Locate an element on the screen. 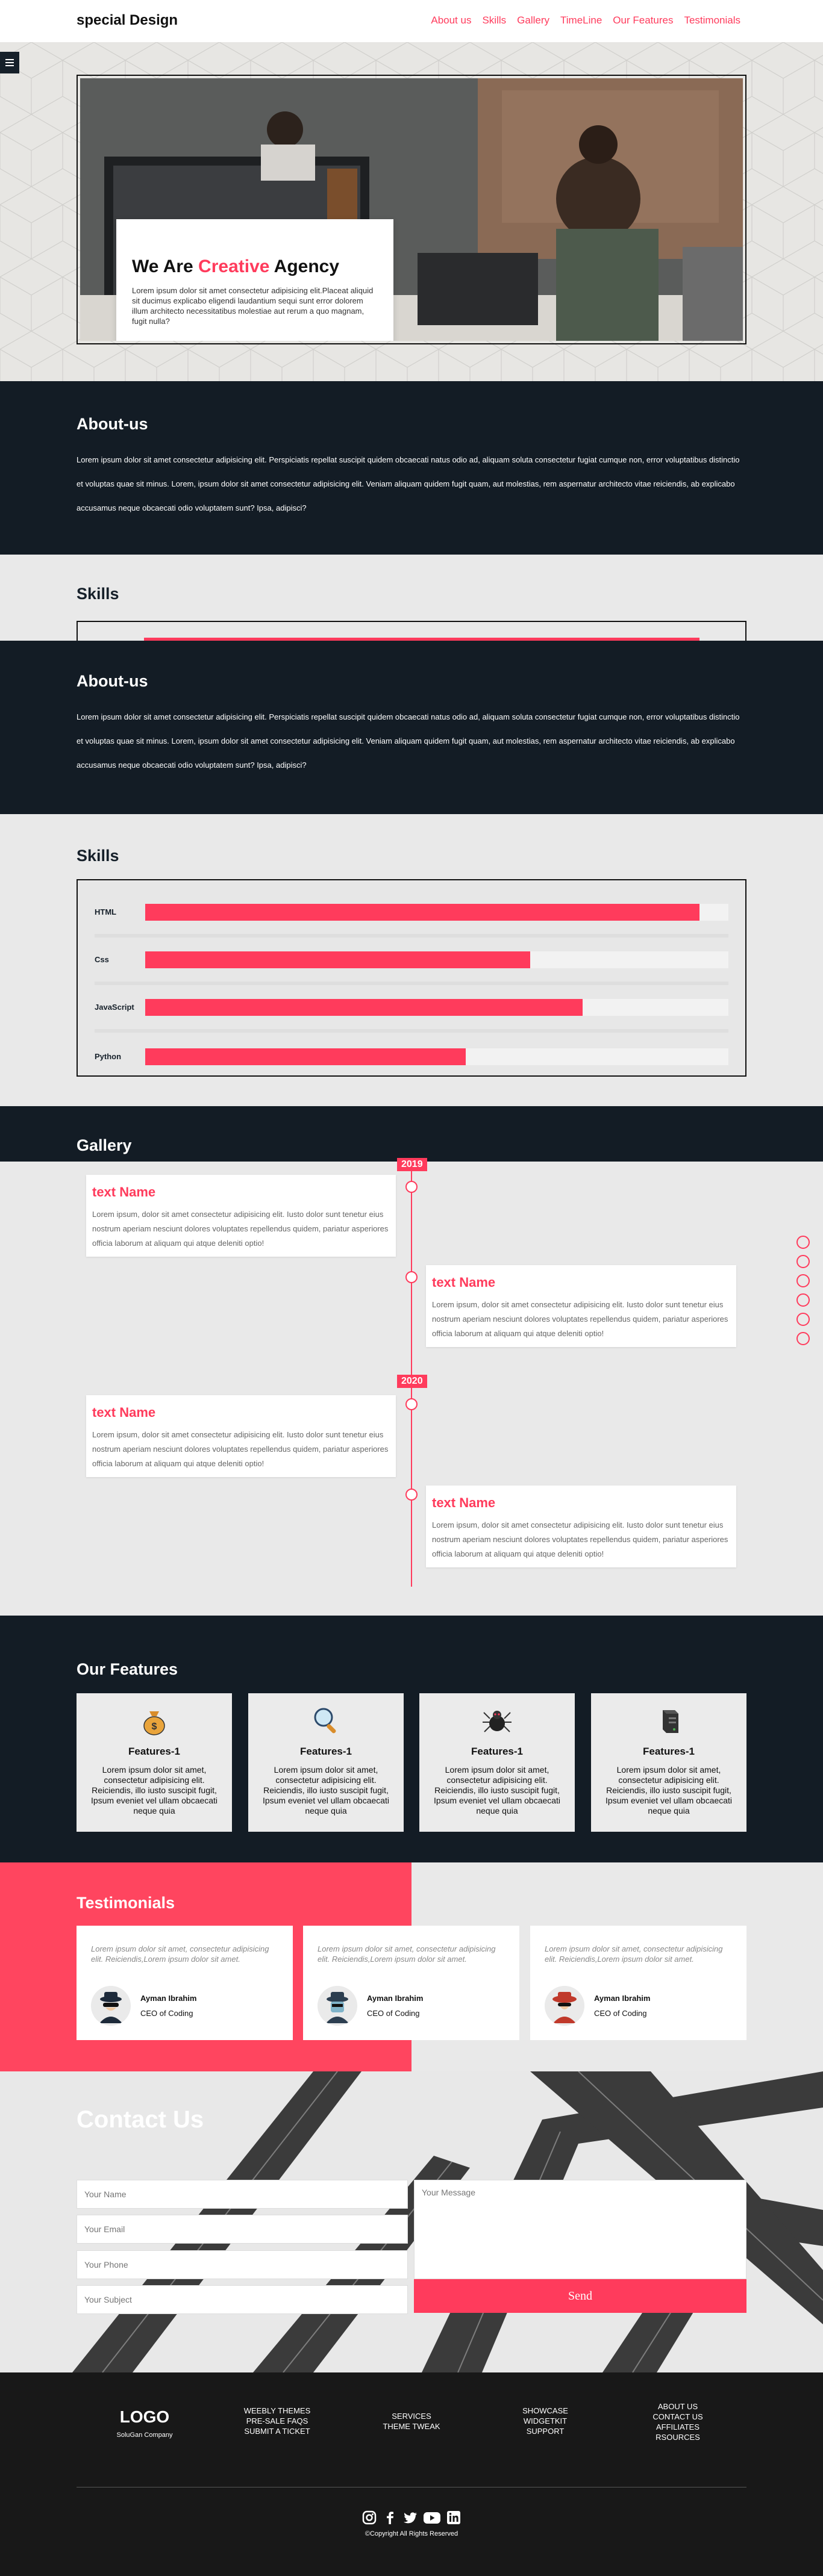  hero-title-highlight: Creative is located at coordinates (234, 266).